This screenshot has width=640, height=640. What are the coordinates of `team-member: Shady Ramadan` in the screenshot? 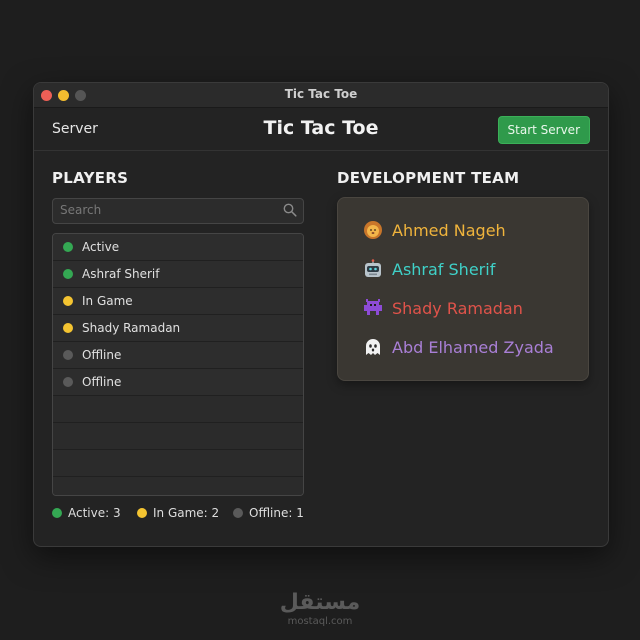 It's located at (442, 308).